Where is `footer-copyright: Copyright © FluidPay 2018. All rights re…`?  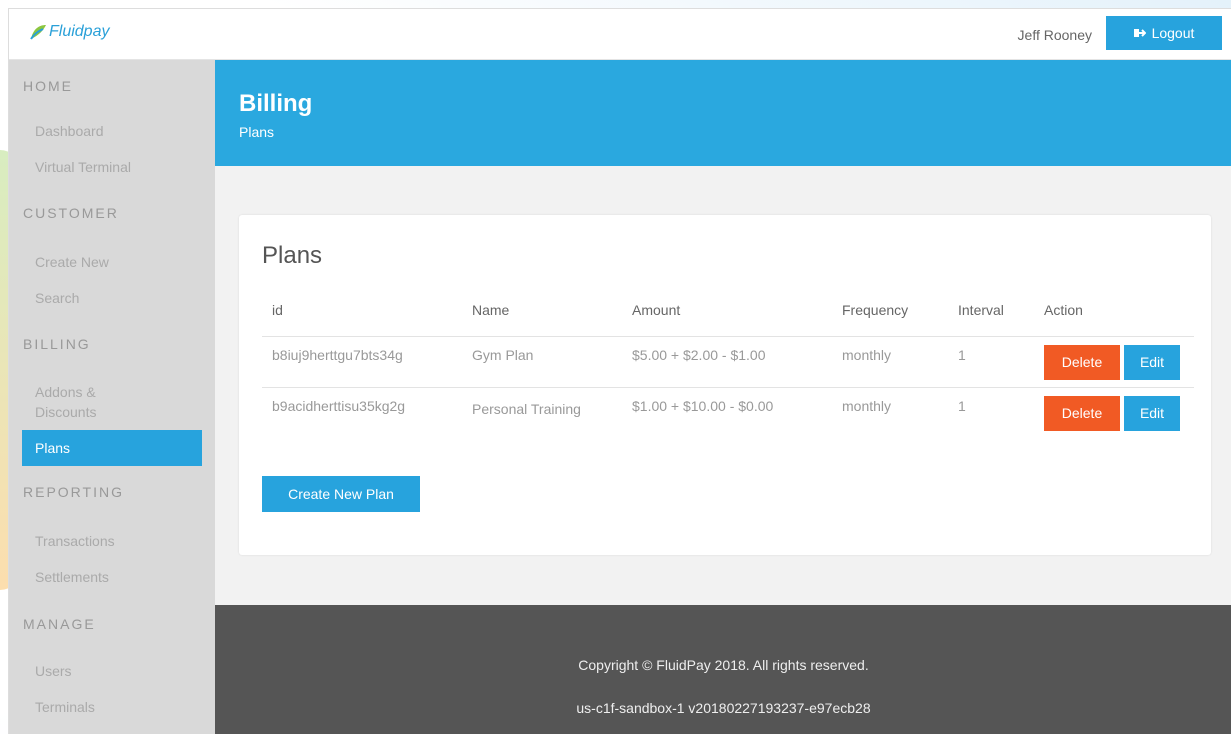
footer-copyright: Copyright © FluidPay 2018. All rights re… is located at coordinates (723, 665).